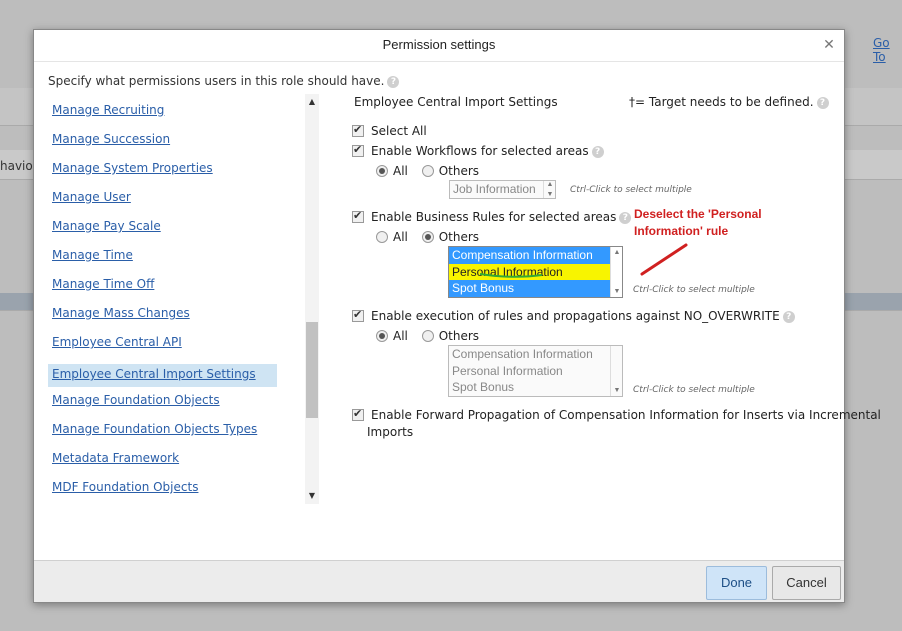 The width and height of the screenshot is (902, 631). I want to click on overwrite-option-personal: Personal Information, so click(507, 370).